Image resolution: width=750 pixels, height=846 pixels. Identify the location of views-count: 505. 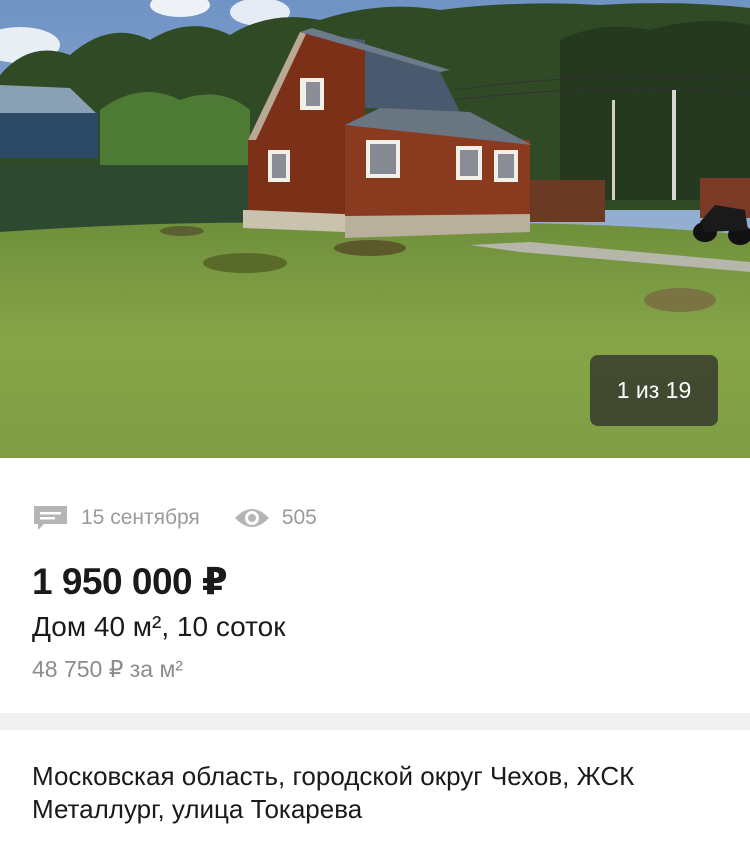
(299, 517).